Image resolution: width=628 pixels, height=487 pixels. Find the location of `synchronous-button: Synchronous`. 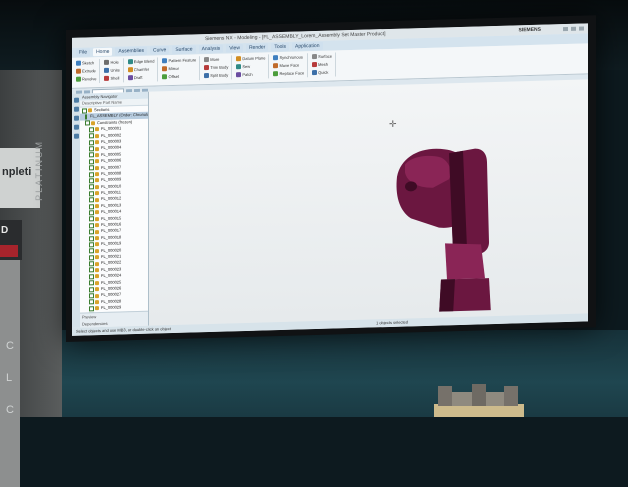

synchronous-button: Synchronous is located at coordinates (288, 57).